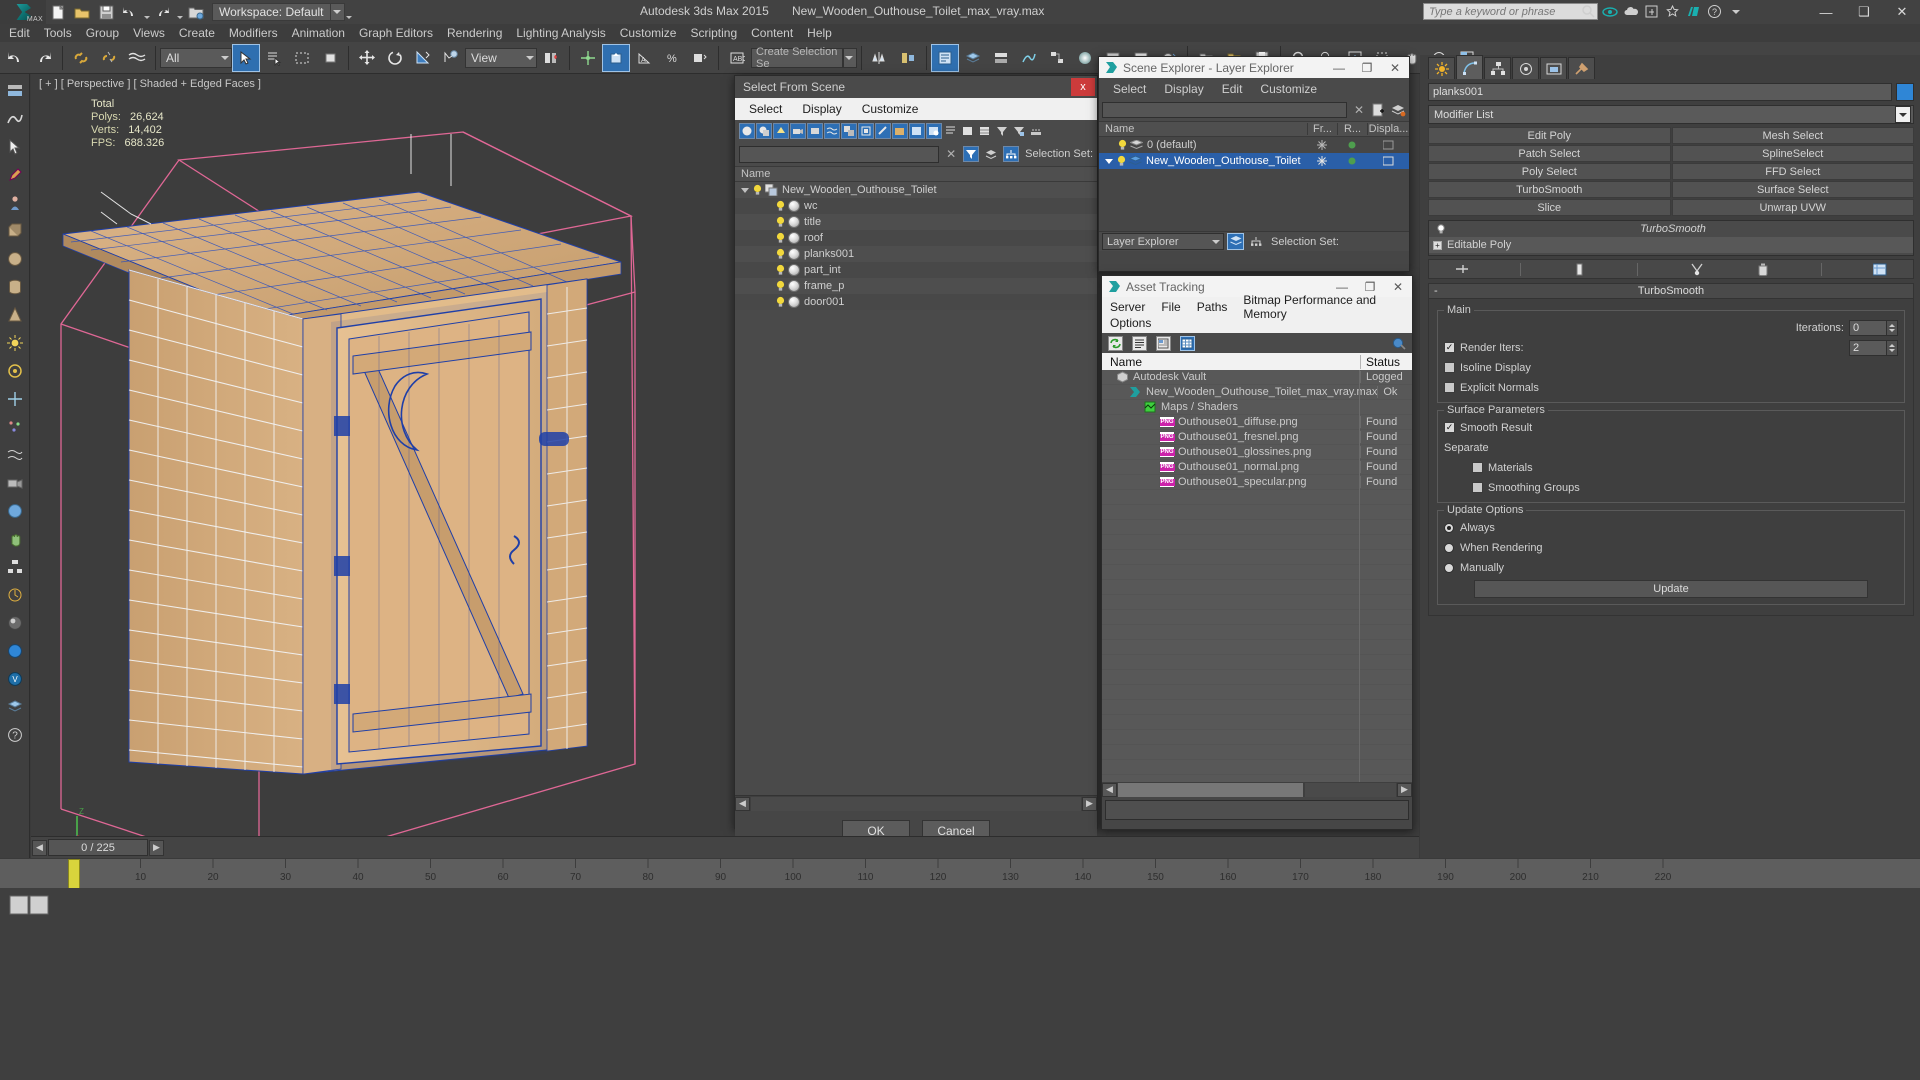  I want to click on workspace-dropdown-icon, so click(337, 12).